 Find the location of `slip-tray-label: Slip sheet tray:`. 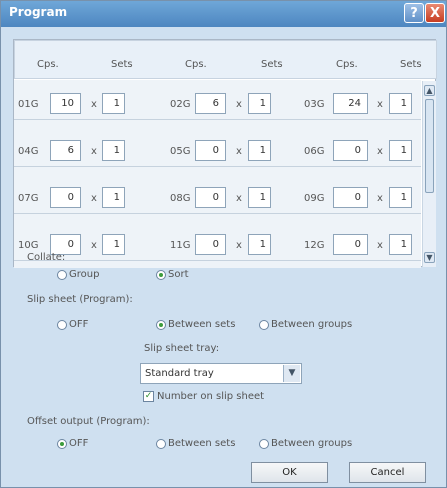

slip-tray-label: Slip sheet tray: is located at coordinates (182, 348).